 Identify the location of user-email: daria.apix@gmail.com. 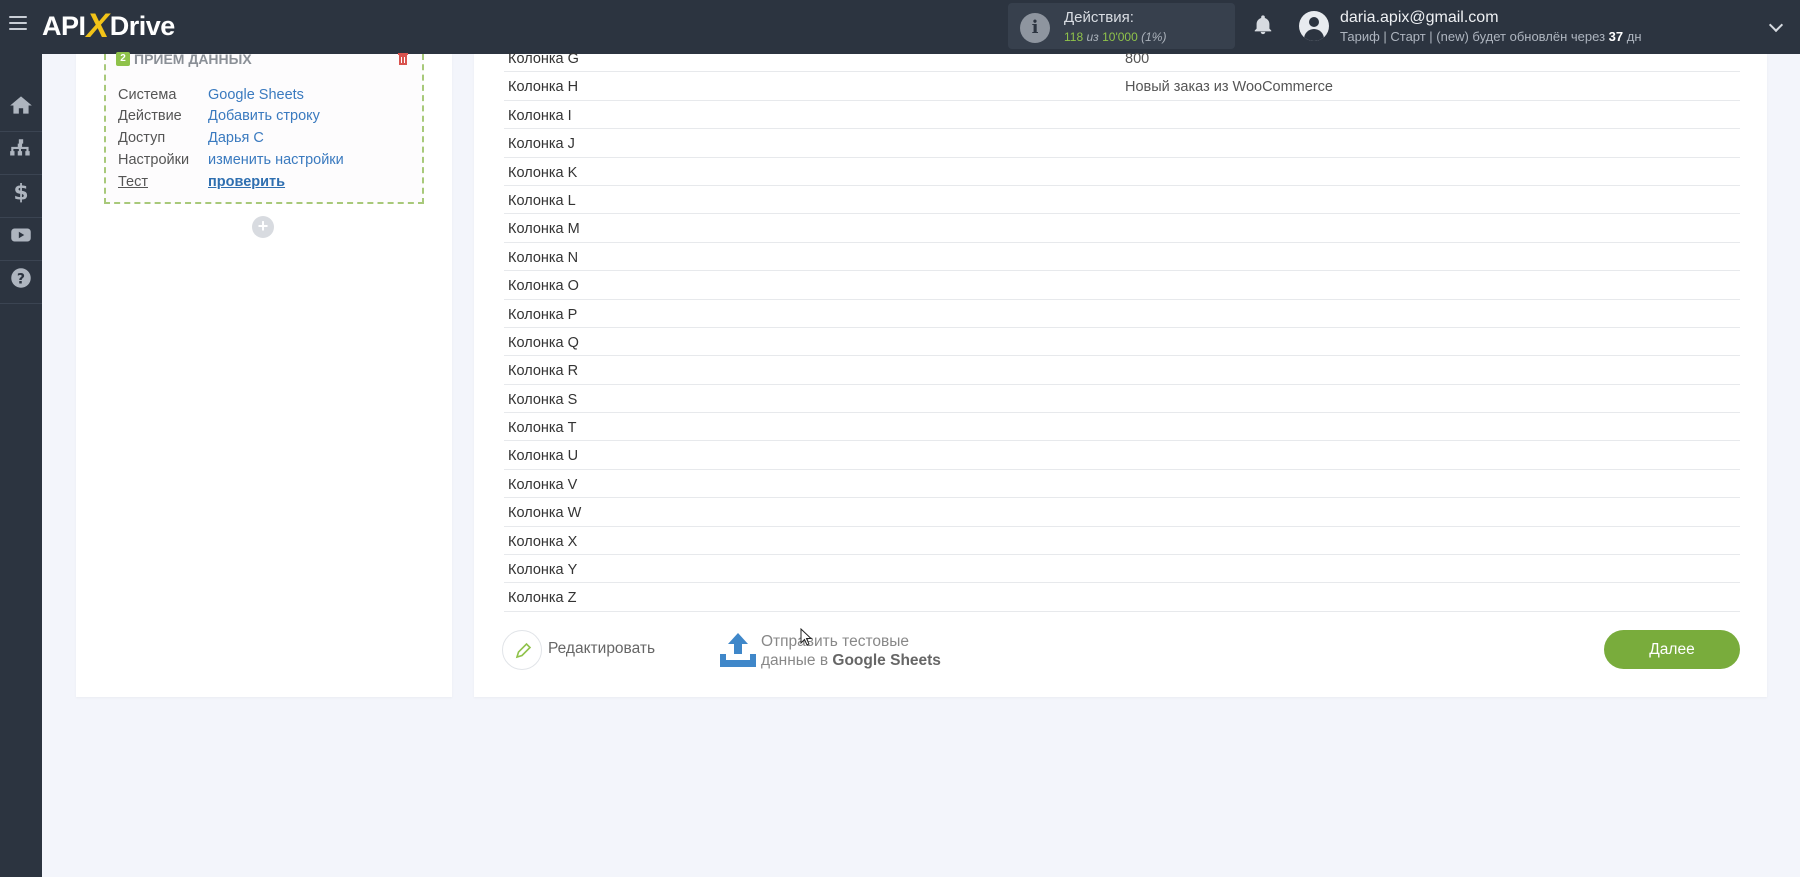
(1419, 18).